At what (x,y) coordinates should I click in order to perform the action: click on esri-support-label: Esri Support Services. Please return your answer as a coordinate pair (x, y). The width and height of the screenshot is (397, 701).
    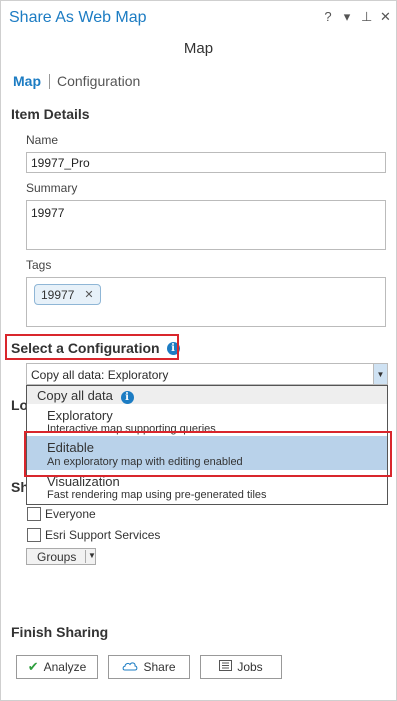
    Looking at the image, I should click on (103, 535).